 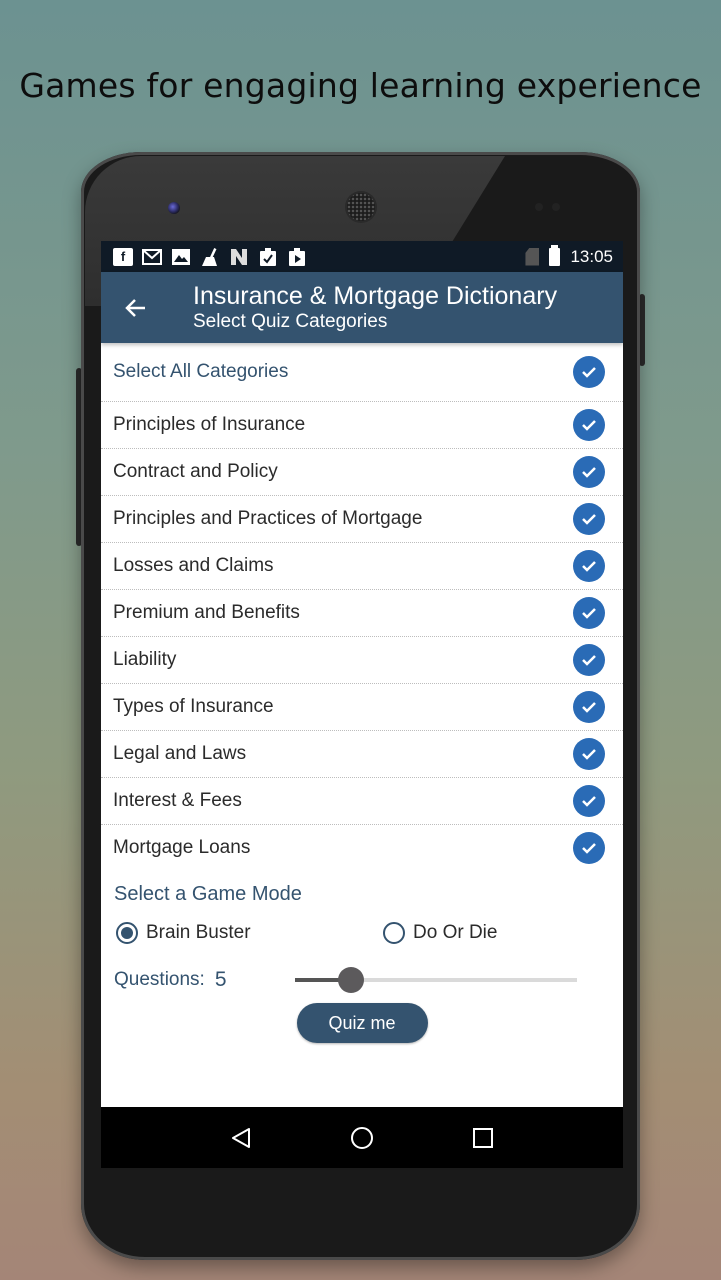 What do you see at coordinates (181, 257) in the screenshot?
I see `gallery-icon` at bounding box center [181, 257].